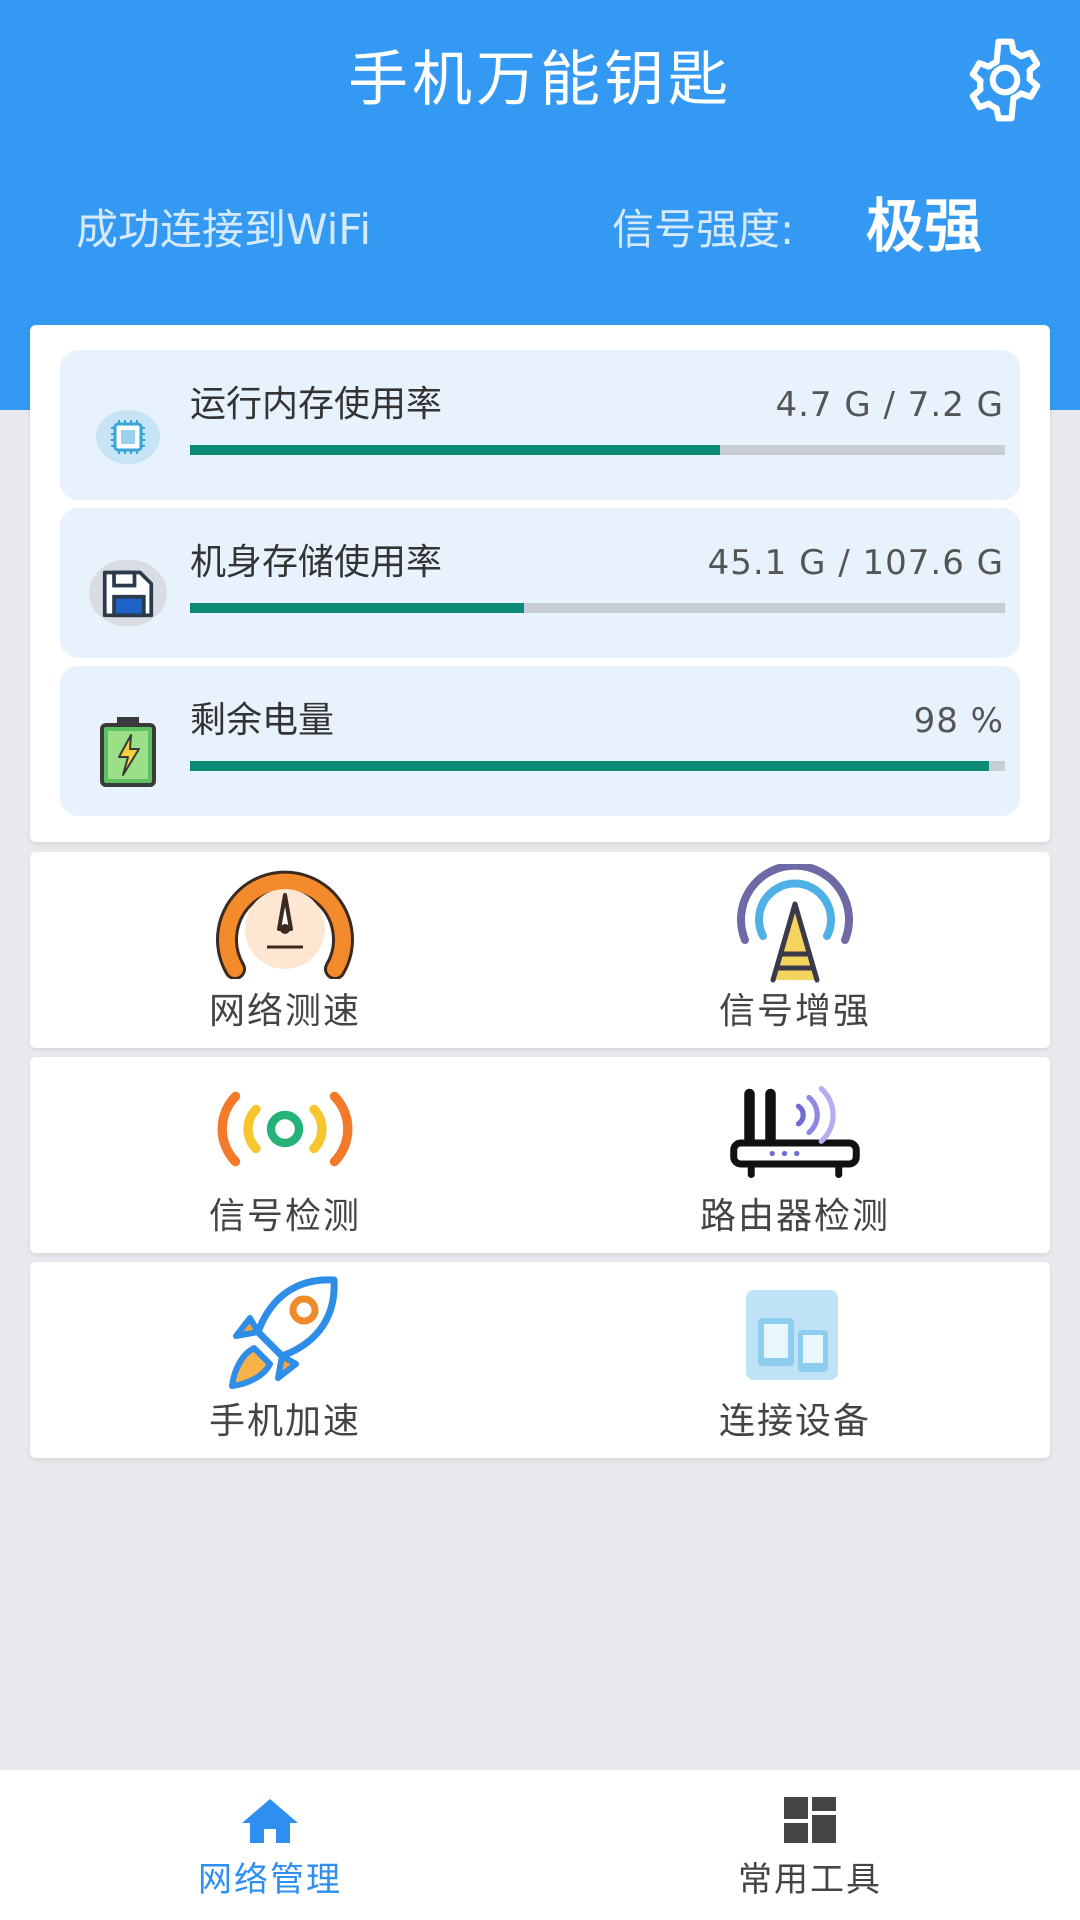  I want to click on stat-label: 机身存储使用率, so click(316, 562).